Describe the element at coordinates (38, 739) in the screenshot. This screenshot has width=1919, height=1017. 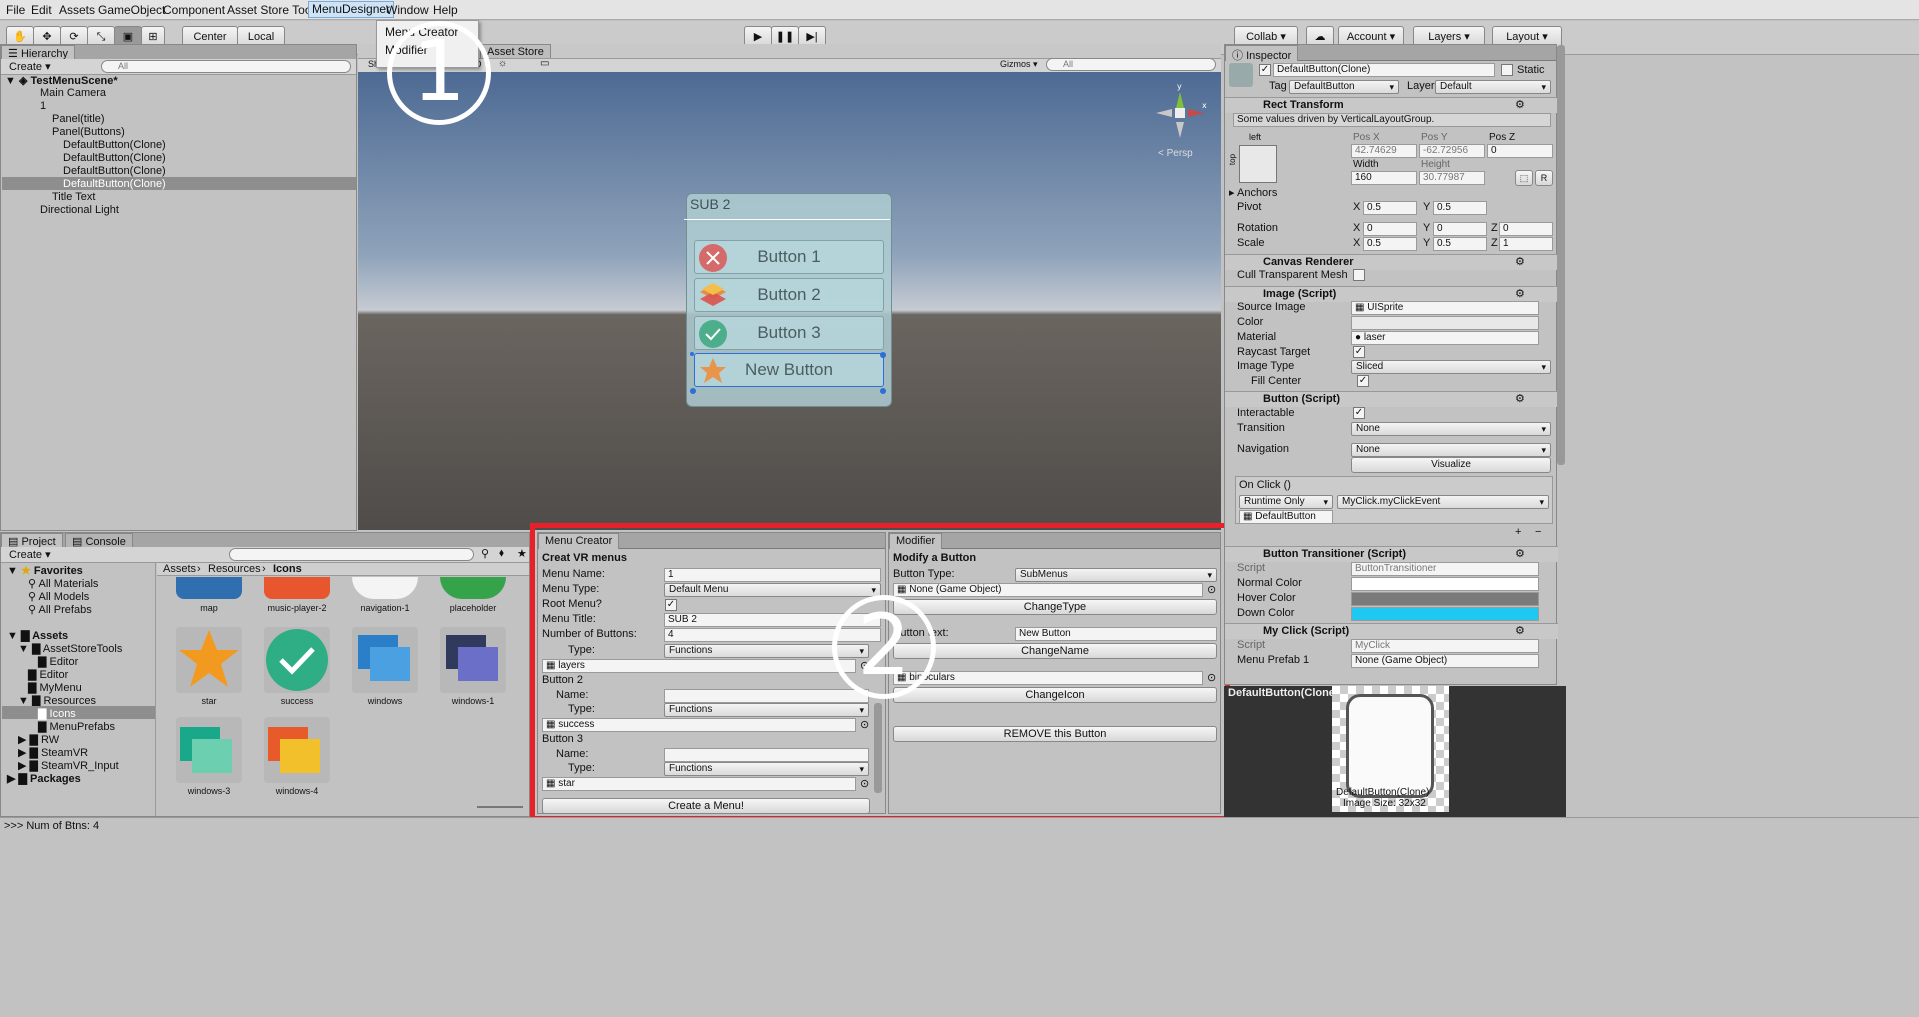
I see `tree-folder: ▶ ▇ RW` at that location.